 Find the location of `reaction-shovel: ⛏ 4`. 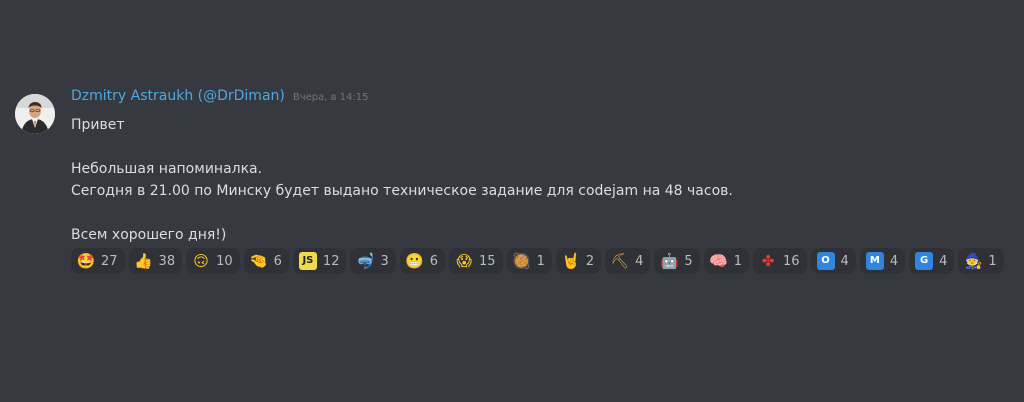

reaction-shovel: ⛏ 4 is located at coordinates (628, 261).